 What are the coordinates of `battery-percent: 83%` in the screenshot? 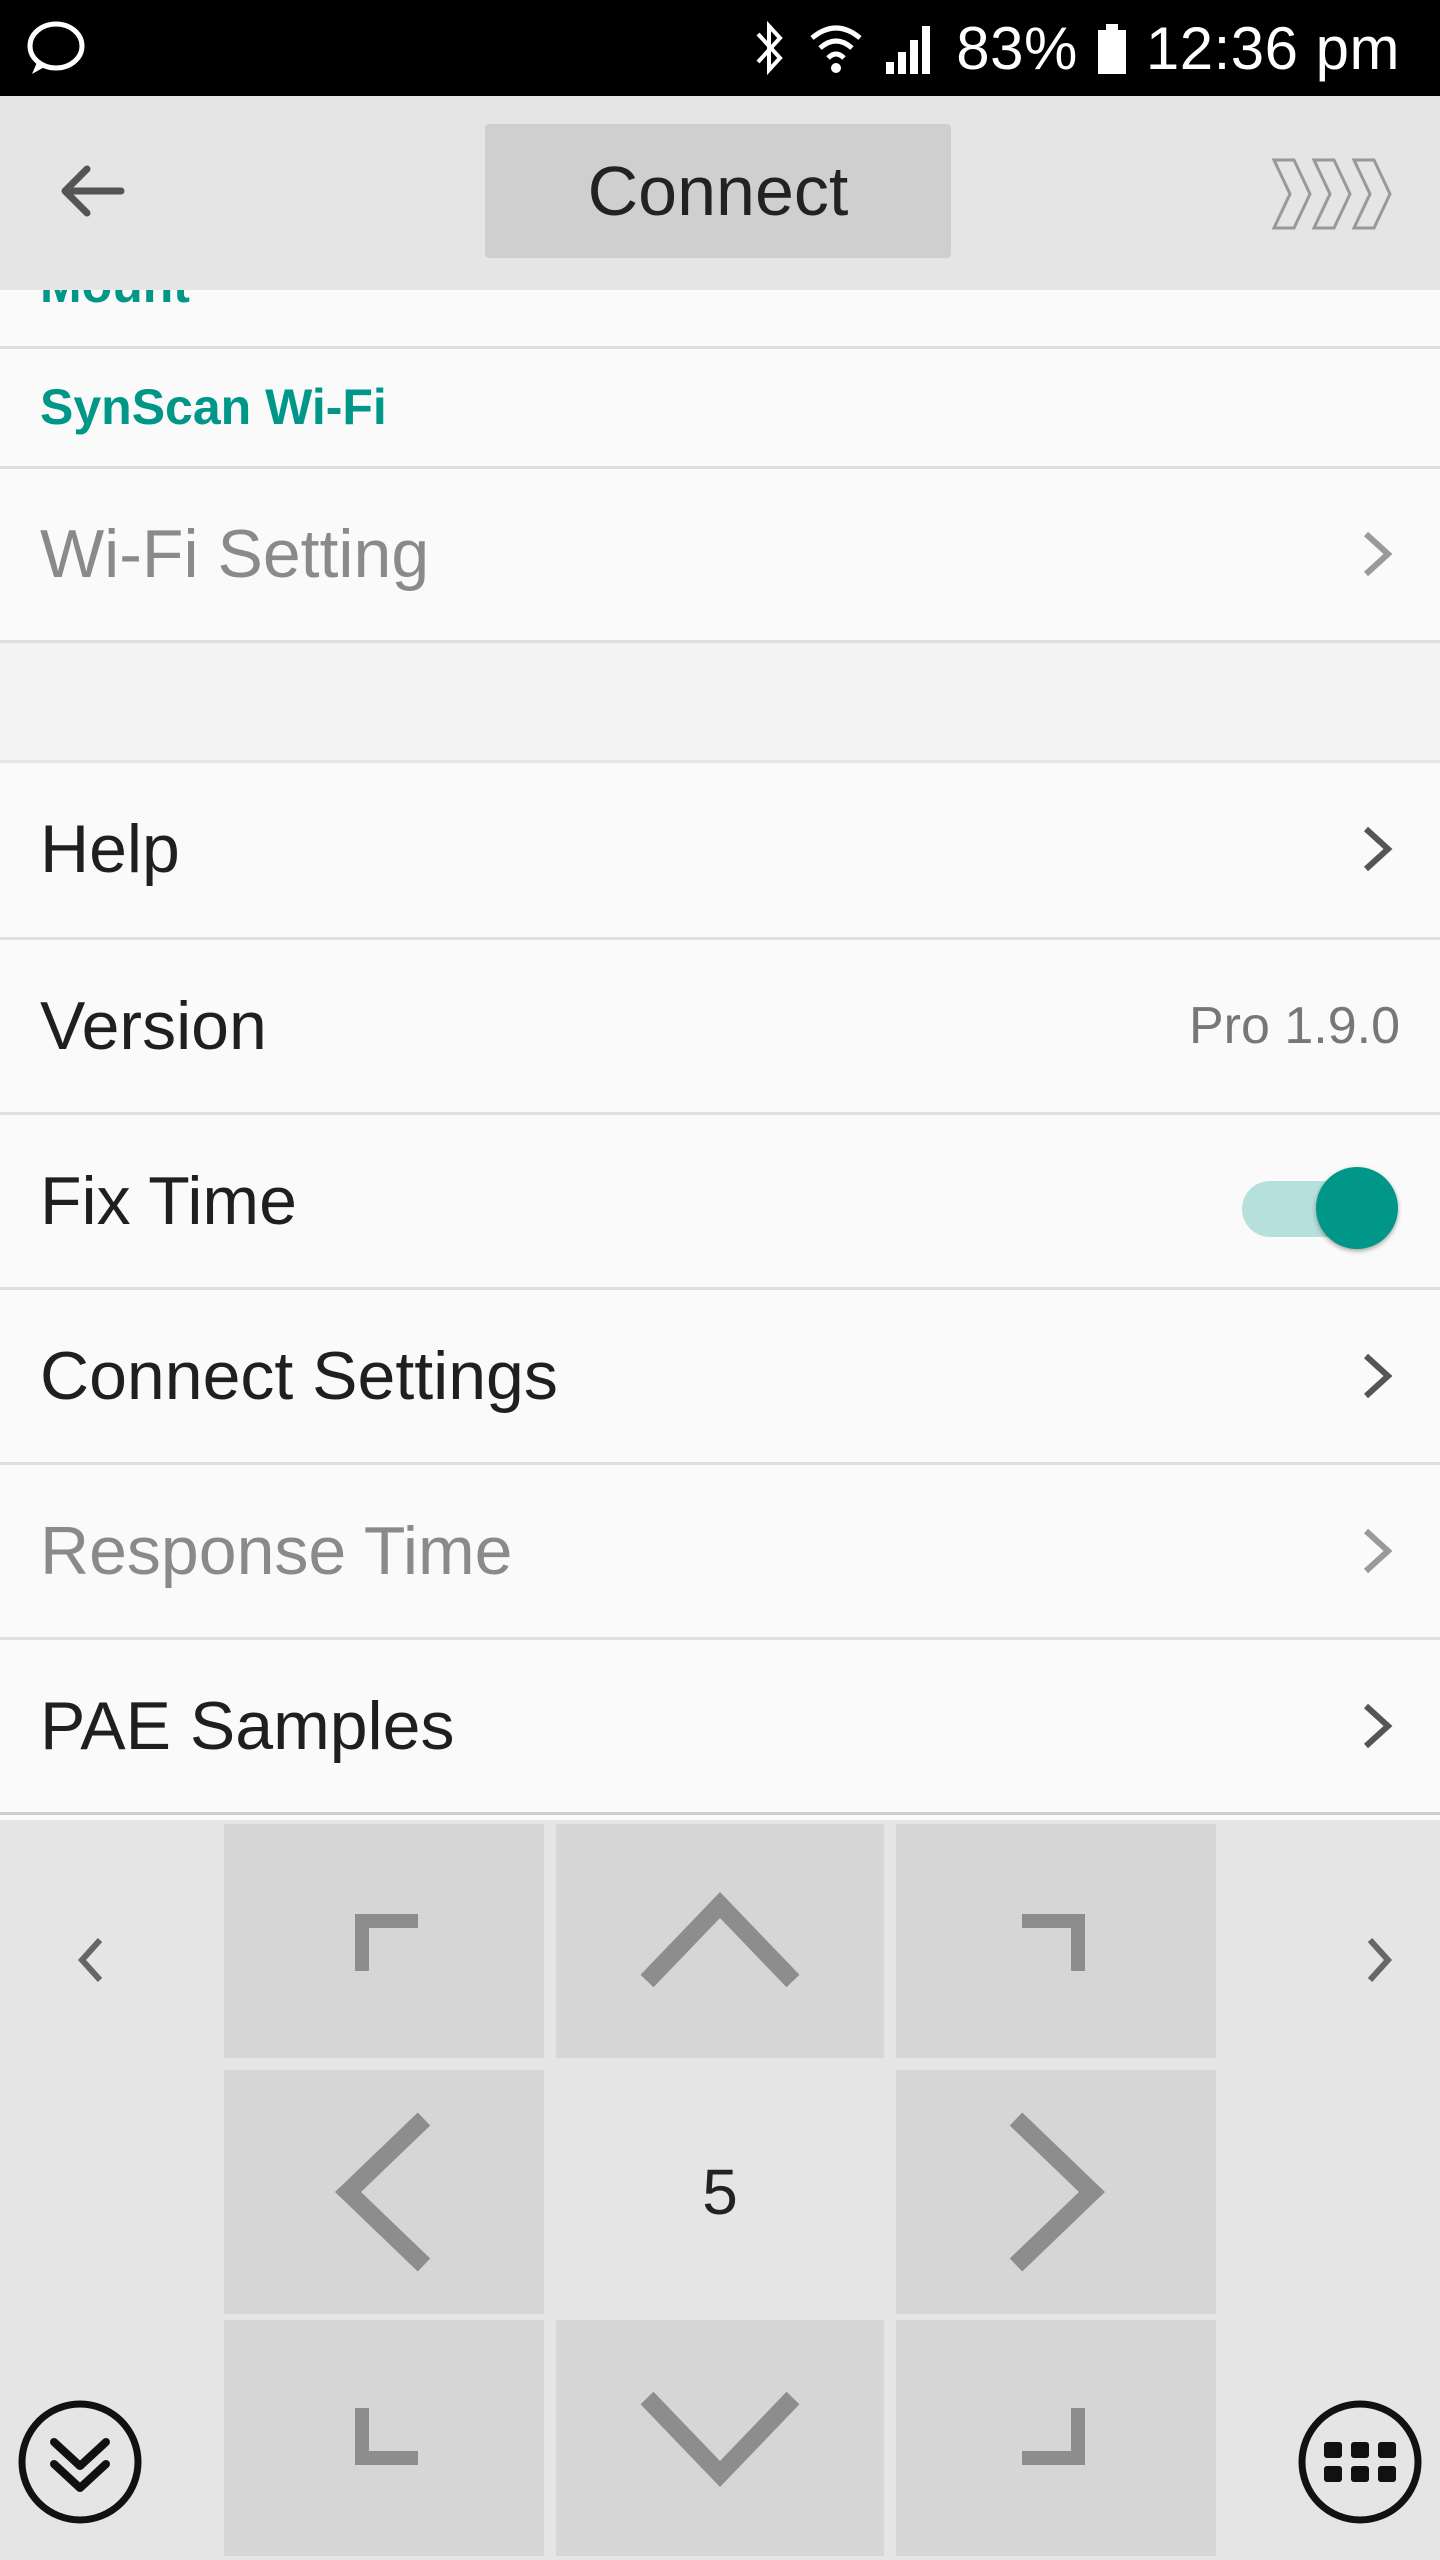 It's located at (1017, 48).